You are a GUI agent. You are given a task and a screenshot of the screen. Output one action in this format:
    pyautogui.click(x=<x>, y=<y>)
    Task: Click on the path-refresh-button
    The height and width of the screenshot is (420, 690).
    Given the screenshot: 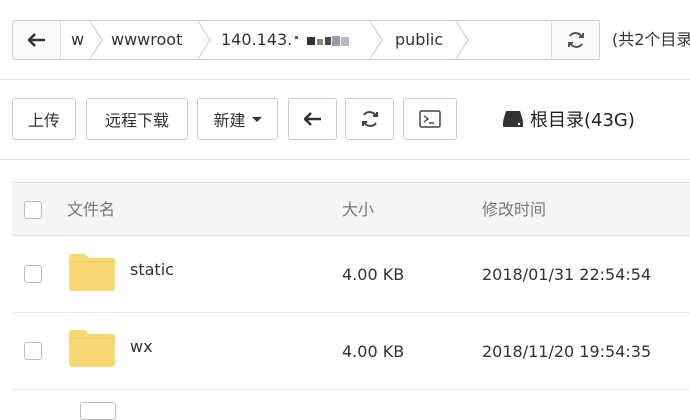 What is the action you would take?
    pyautogui.click(x=575, y=40)
    